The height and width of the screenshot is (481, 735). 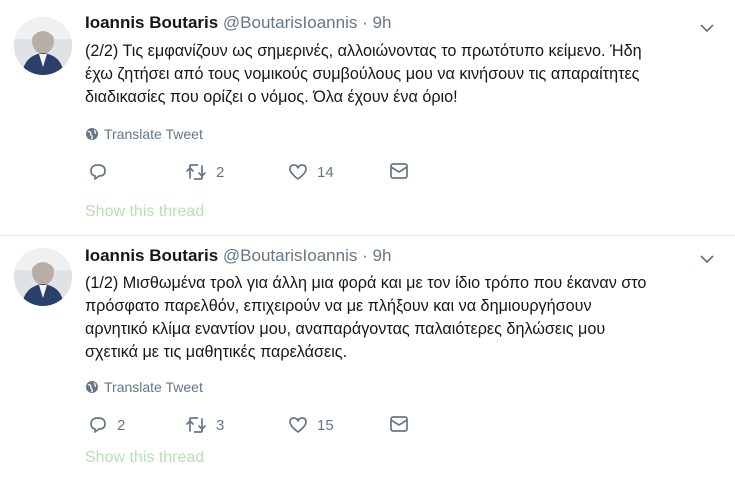 I want to click on reply-button, so click(x=107, y=172).